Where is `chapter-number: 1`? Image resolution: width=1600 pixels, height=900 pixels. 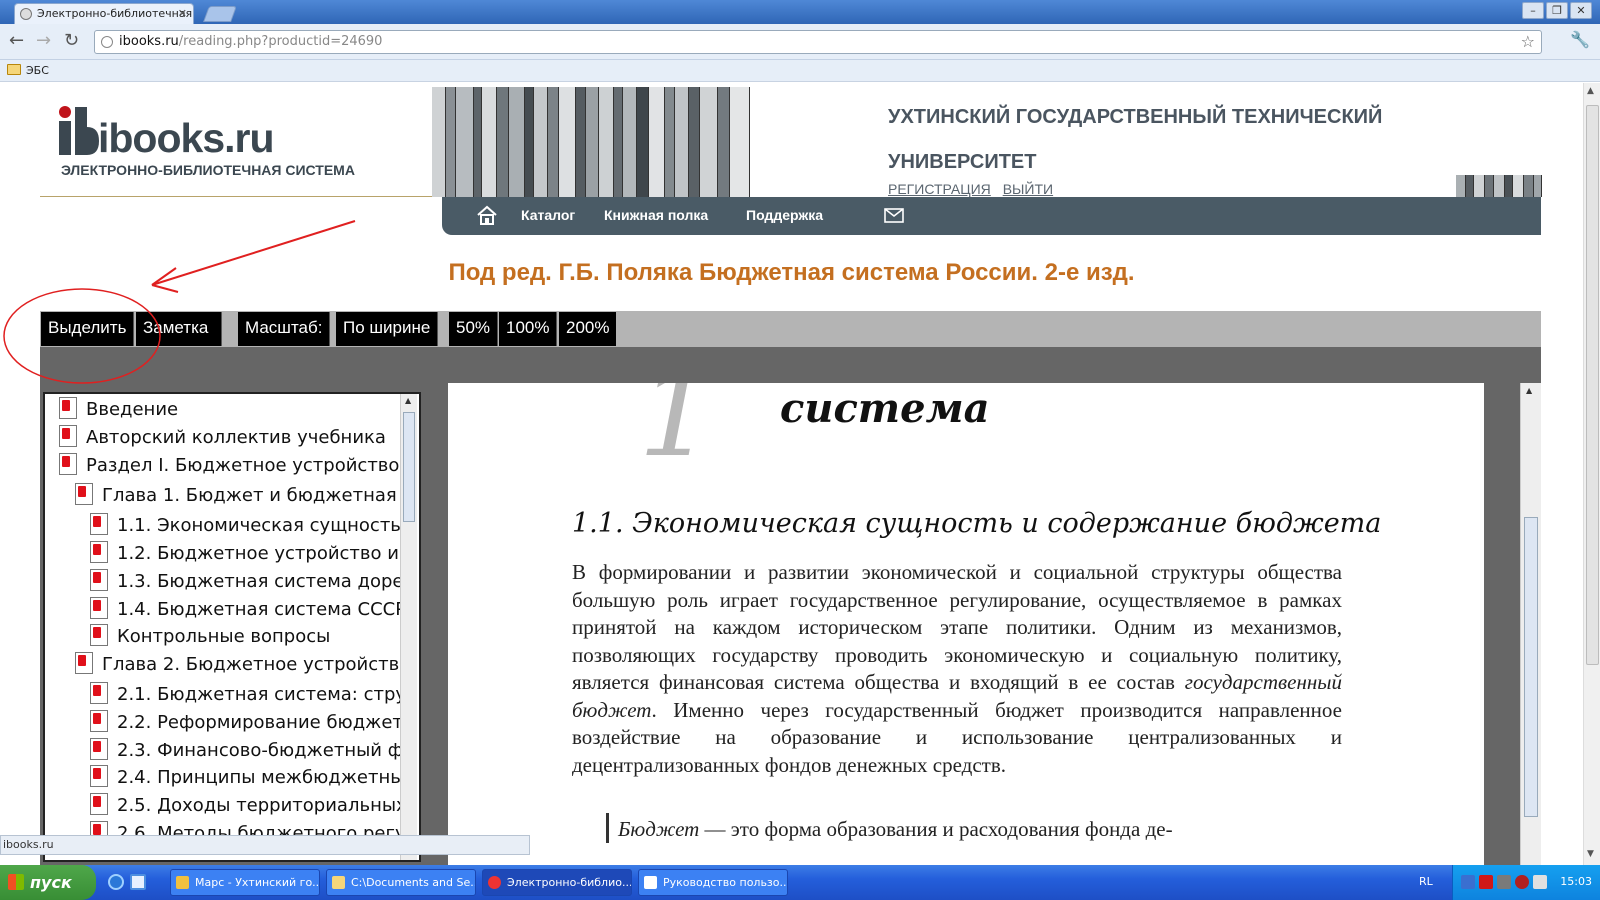
chapter-number: 1 is located at coordinates (676, 433).